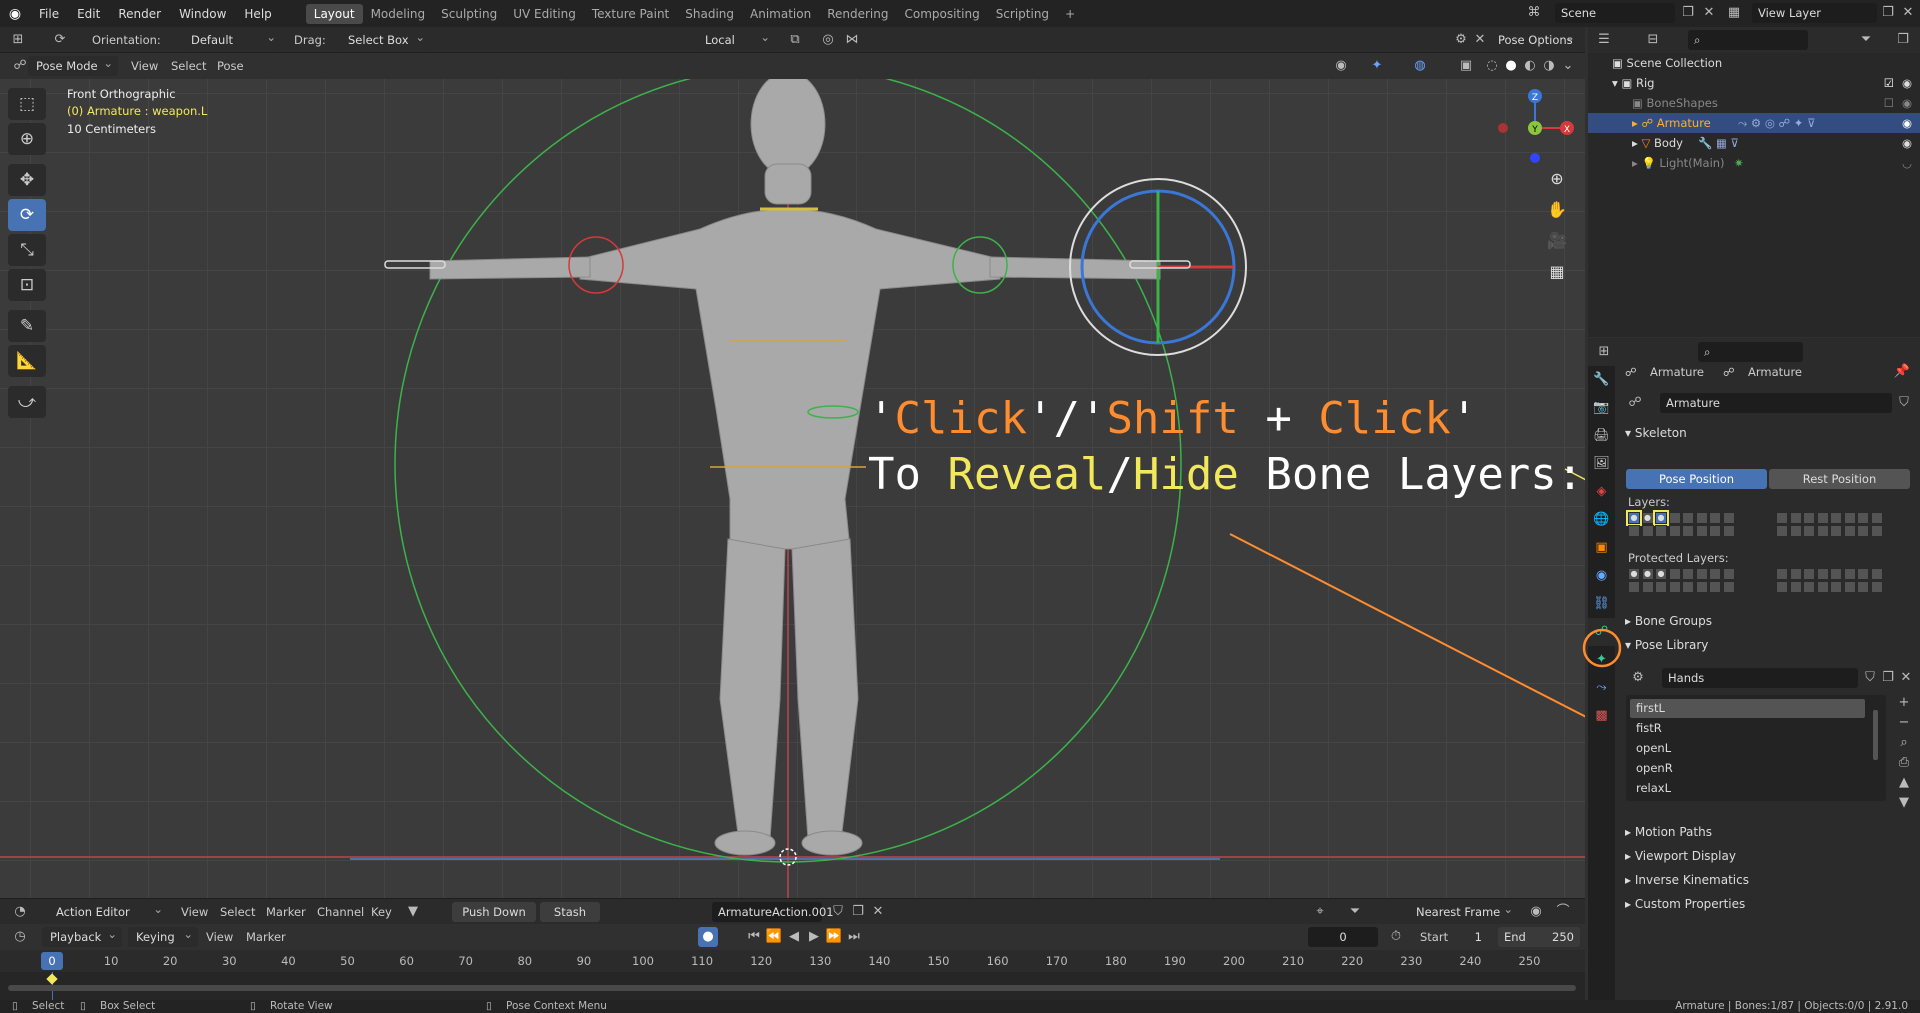  What do you see at coordinates (1615, 13) in the screenshot?
I see `scene-selector: Scene` at bounding box center [1615, 13].